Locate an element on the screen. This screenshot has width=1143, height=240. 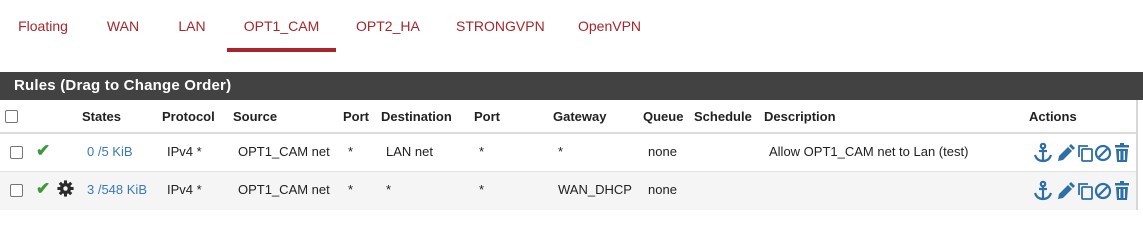
gateway-value: WAN_DHCP is located at coordinates (595, 189).